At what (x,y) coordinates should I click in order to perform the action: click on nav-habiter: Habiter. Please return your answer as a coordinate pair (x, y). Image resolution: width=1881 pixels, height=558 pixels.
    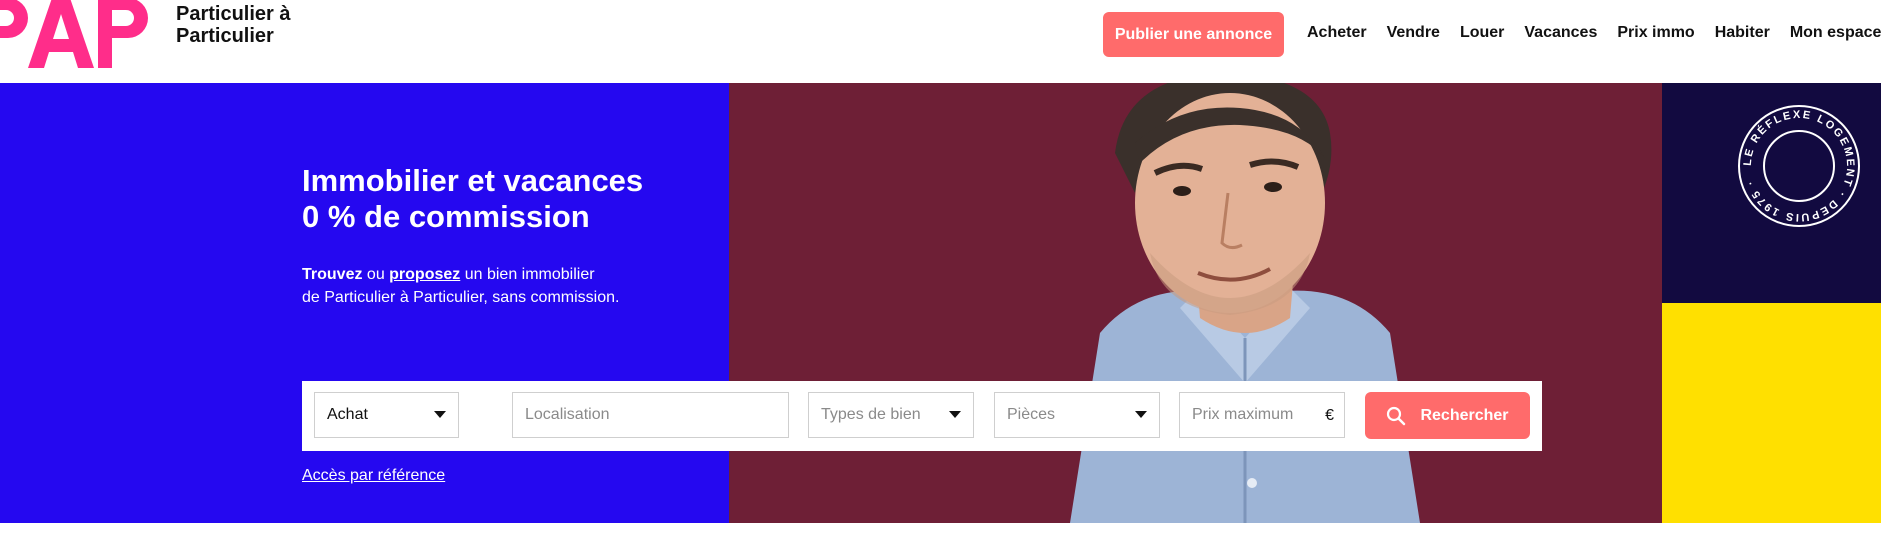
    Looking at the image, I should click on (1742, 33).